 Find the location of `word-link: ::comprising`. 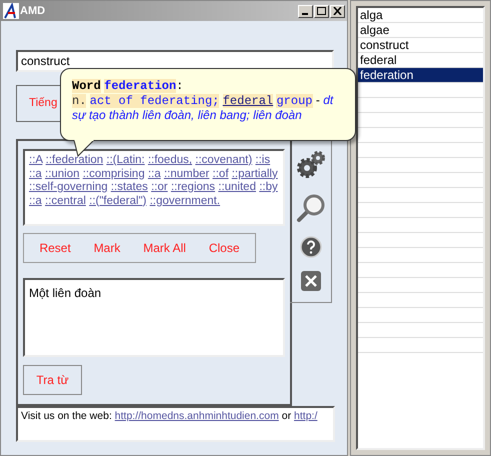

word-link: ::comprising is located at coordinates (113, 174).